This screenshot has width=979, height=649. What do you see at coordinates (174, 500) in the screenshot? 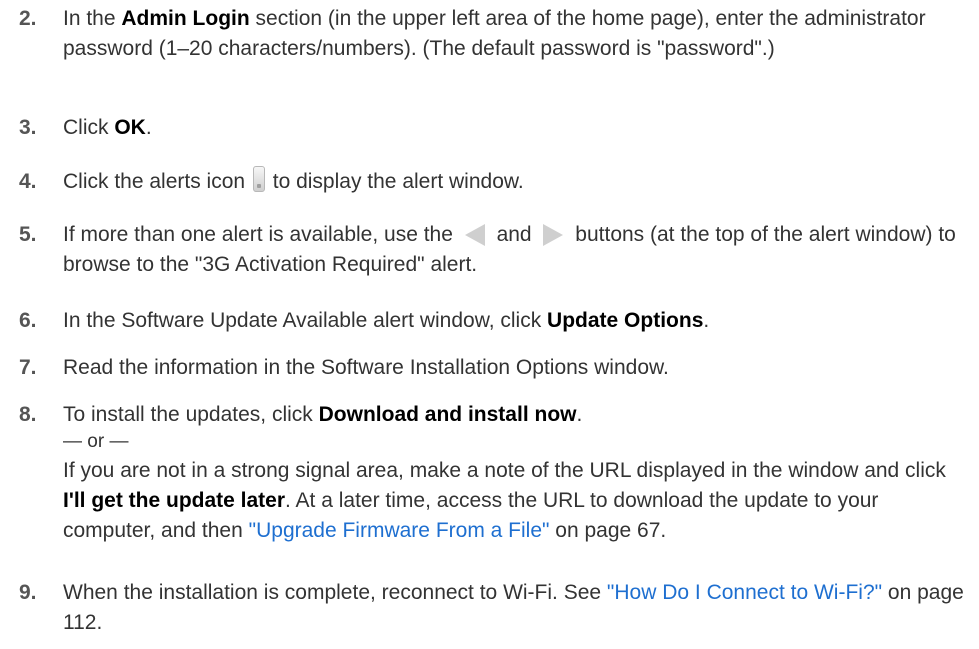
I see `get-update-later-label: I'll get the update later` at bounding box center [174, 500].